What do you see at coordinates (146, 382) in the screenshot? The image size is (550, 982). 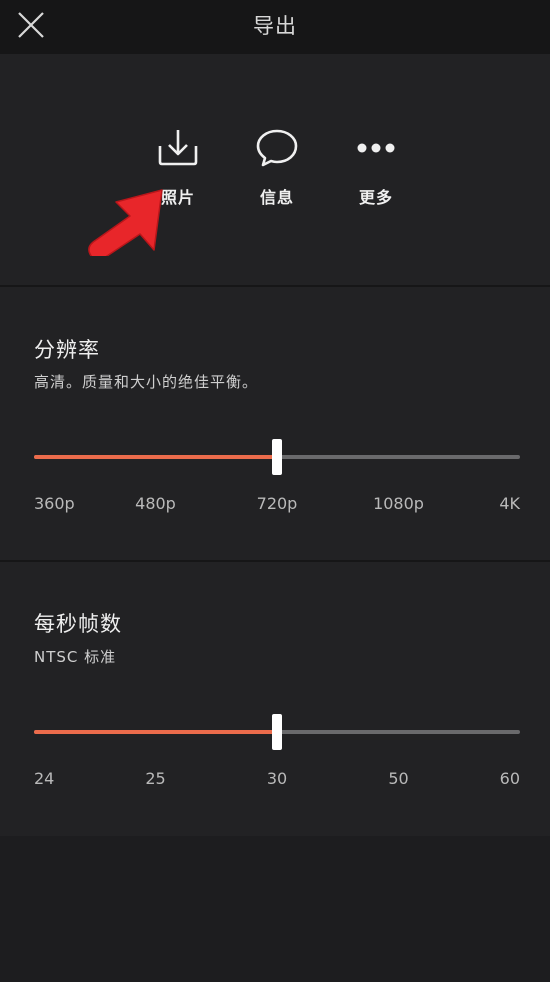 I see `resolution-subtitle: 高清。质量和大小的绝佳平衡。` at bounding box center [146, 382].